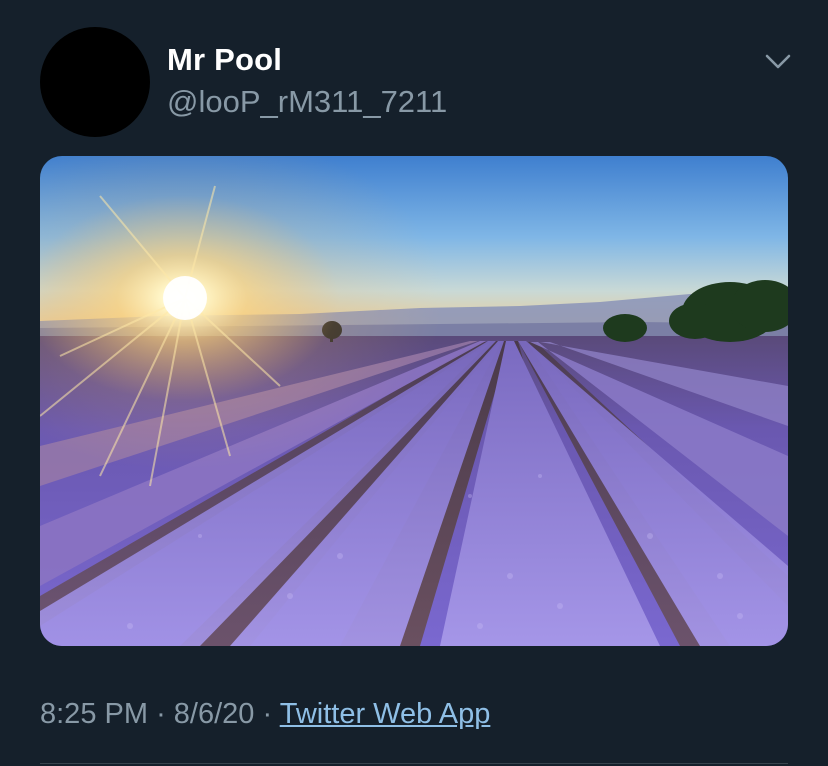  I want to click on divider, so click(414, 763).